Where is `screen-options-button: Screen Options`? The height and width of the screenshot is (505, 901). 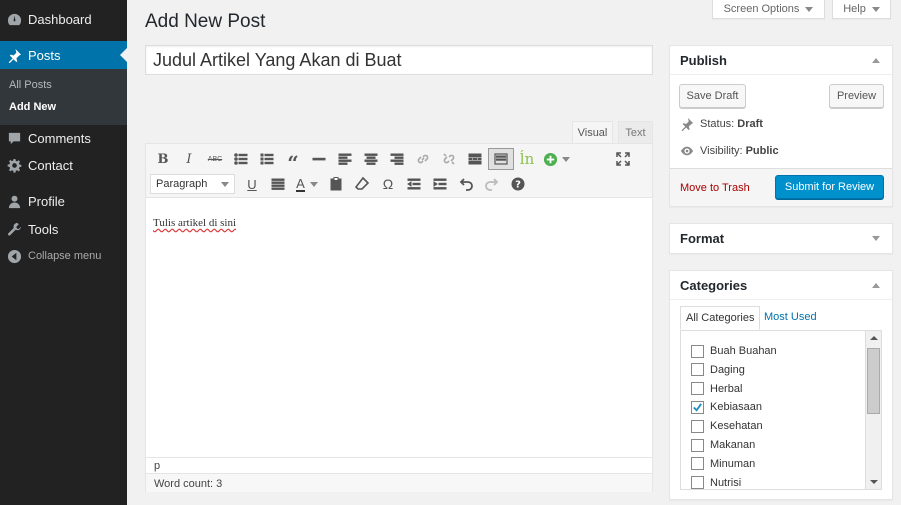
screen-options-button: Screen Options is located at coordinates (768, 9).